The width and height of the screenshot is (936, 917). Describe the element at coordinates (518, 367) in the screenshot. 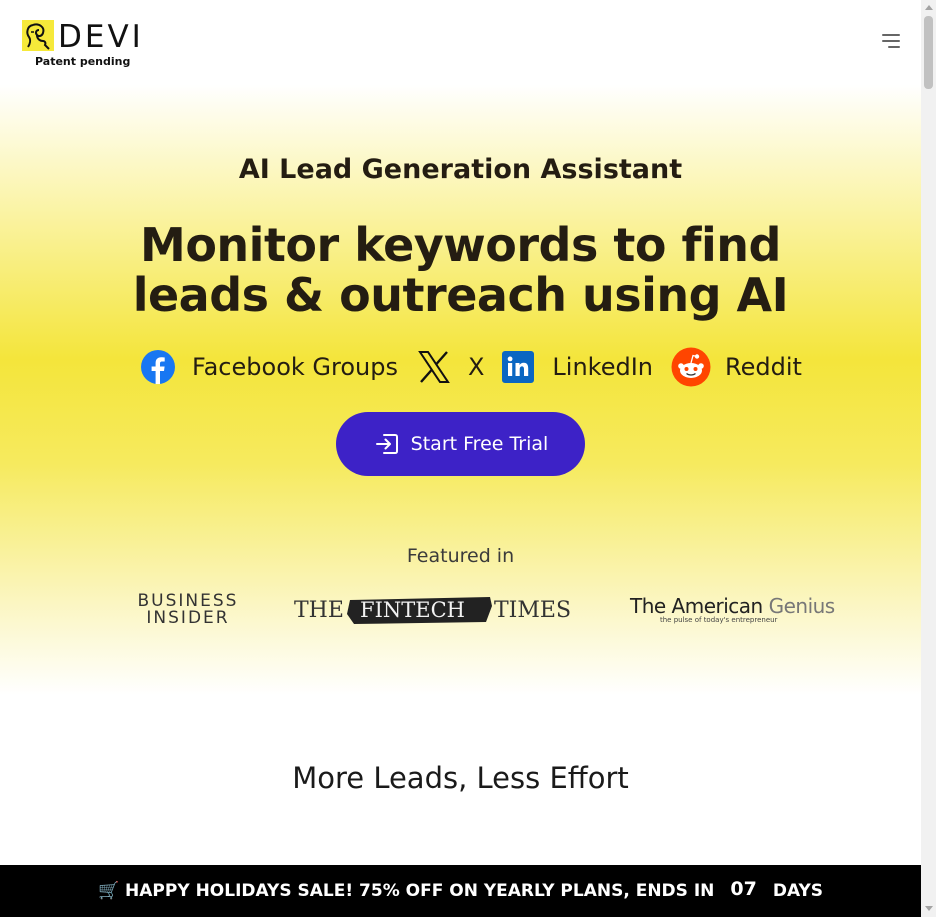

I see `linkedin-icon` at that location.